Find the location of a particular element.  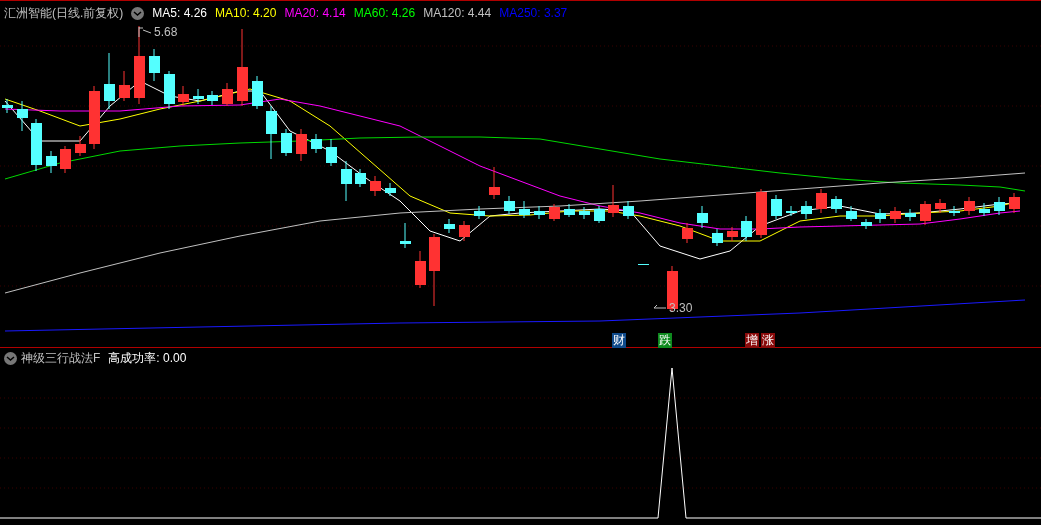

indicator-name: 神级三行战法F is located at coordinates (61, 358).